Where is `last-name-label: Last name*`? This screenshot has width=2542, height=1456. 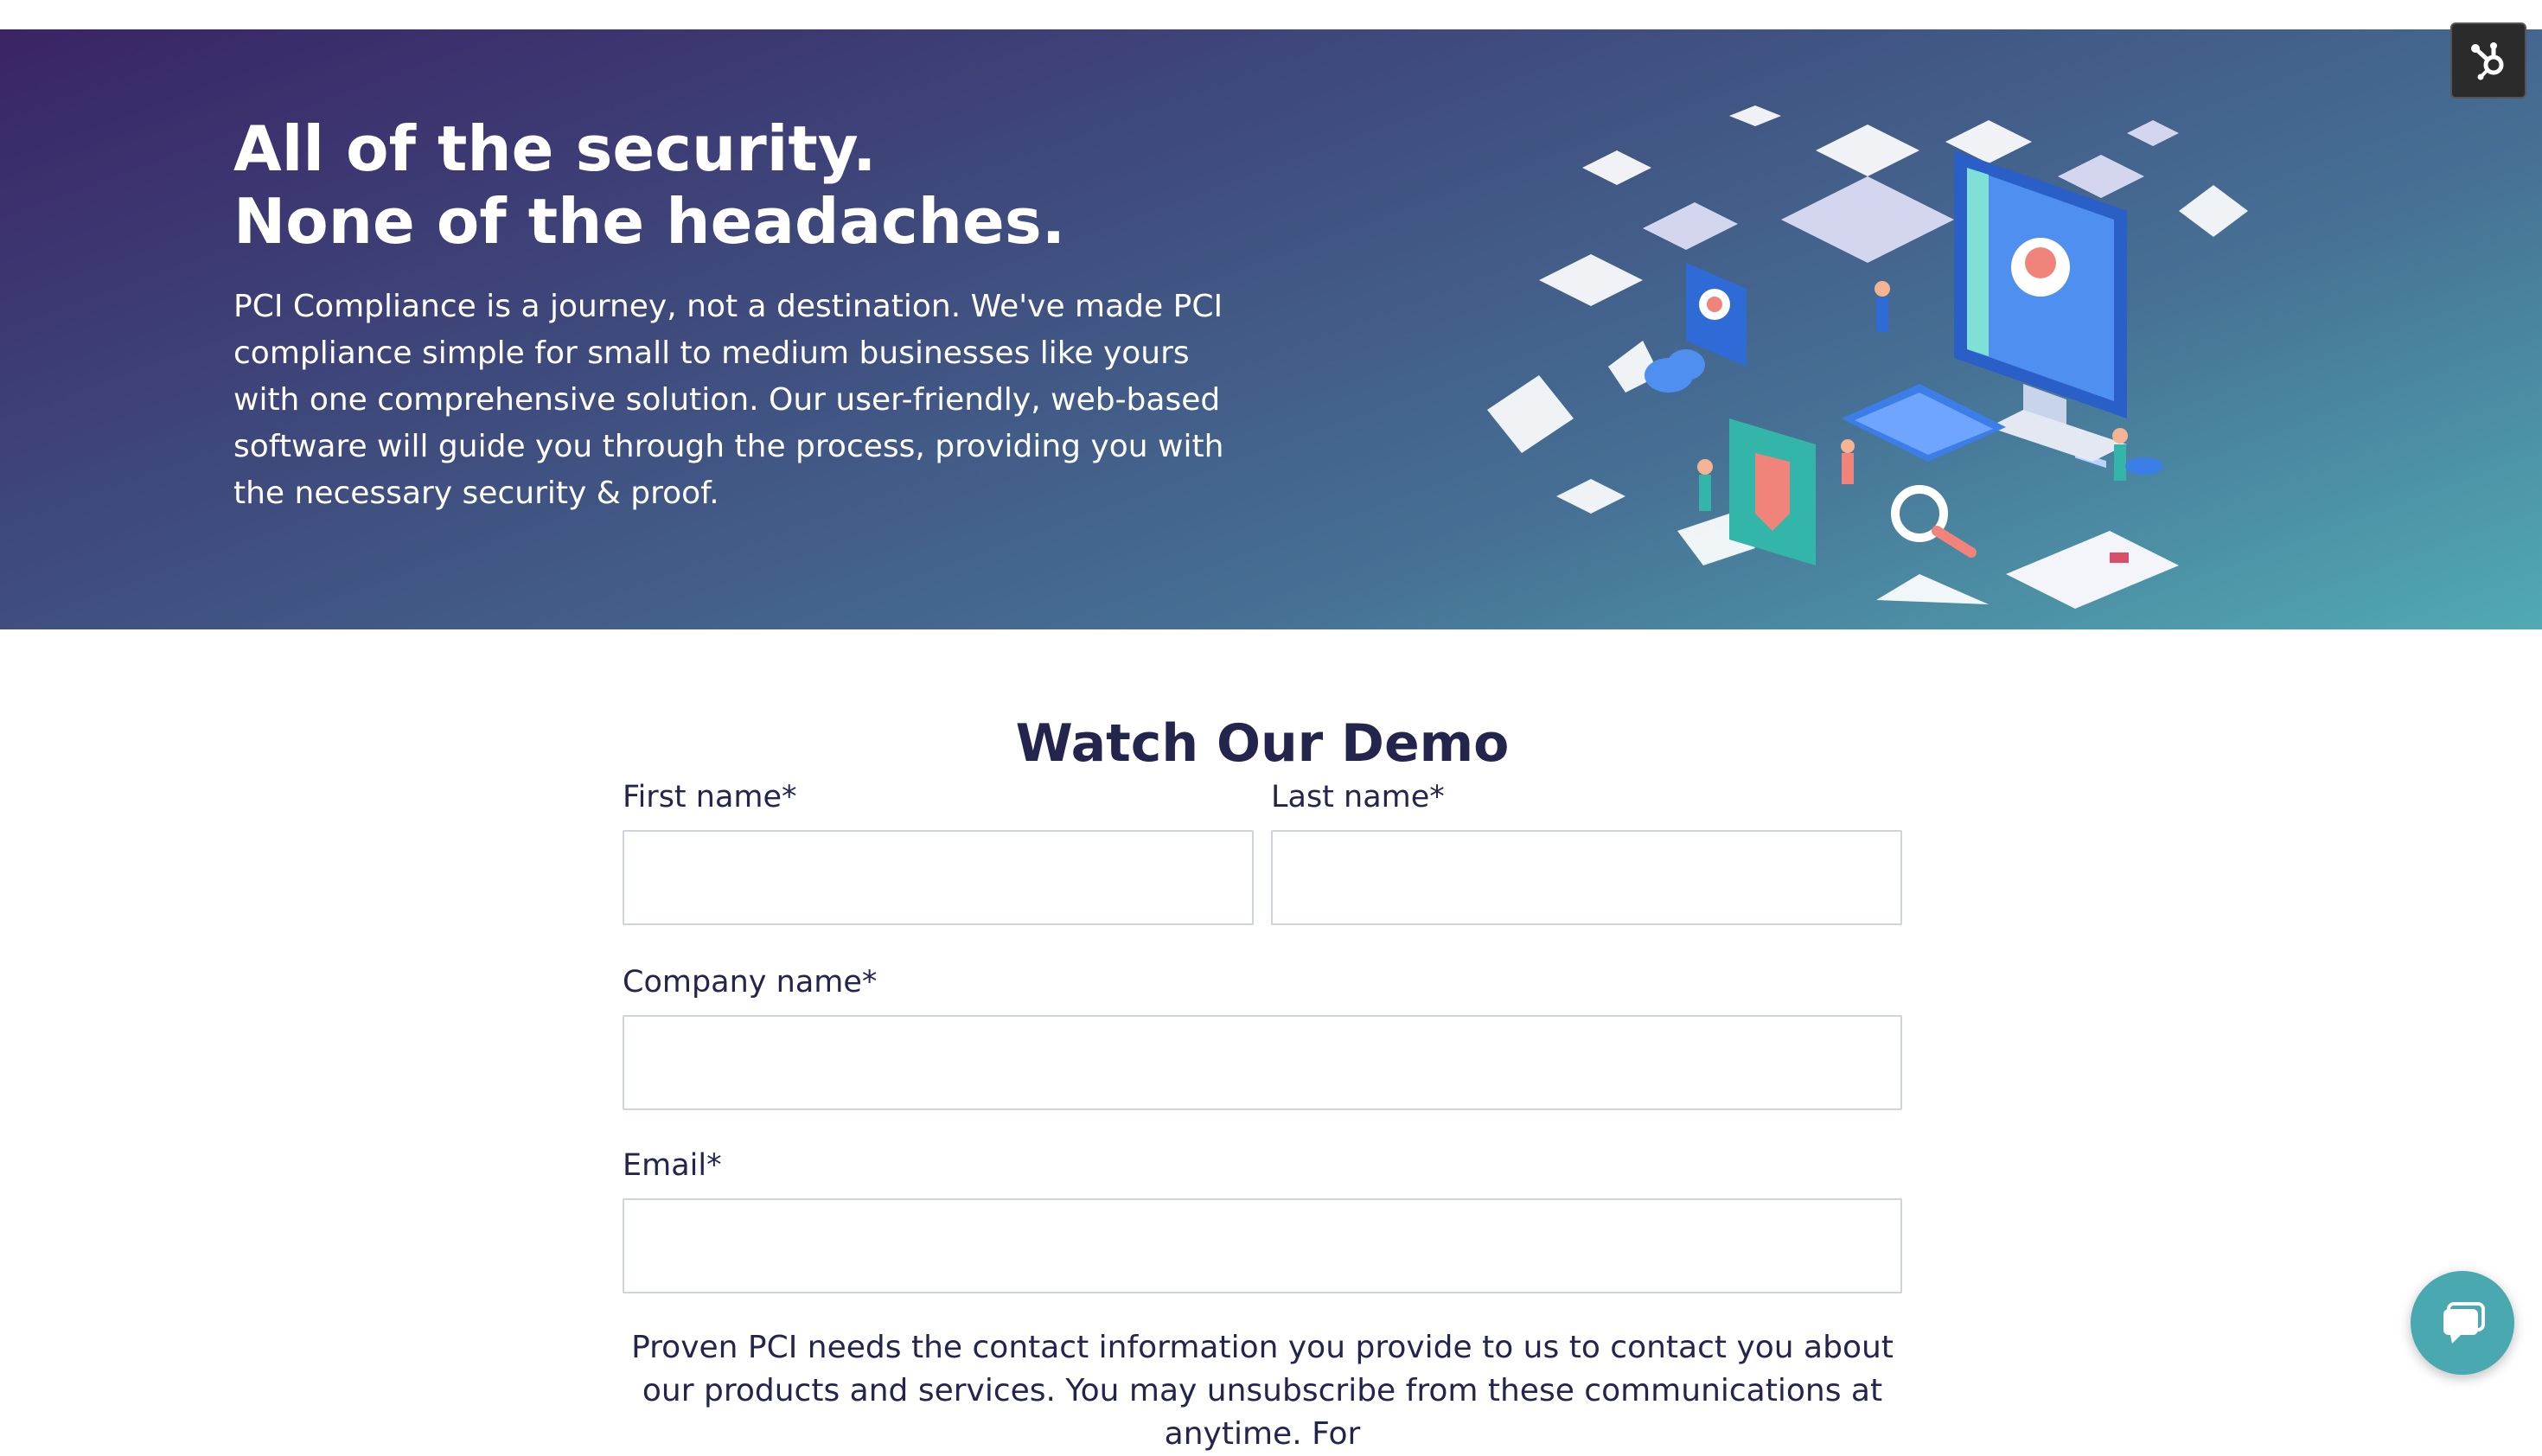
last-name-label: Last name* is located at coordinates (1358, 797).